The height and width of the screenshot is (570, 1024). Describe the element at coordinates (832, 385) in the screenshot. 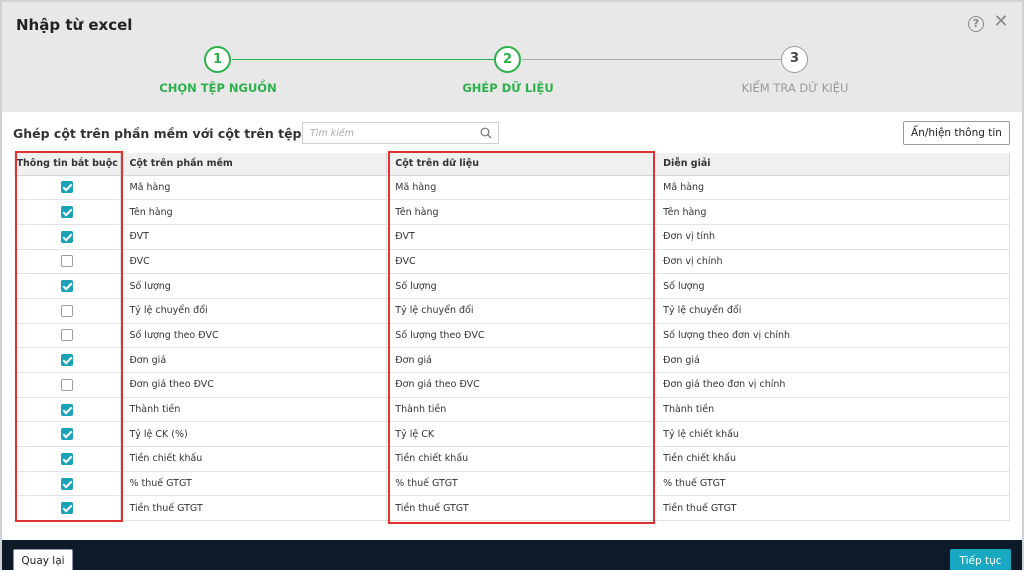

I see `description-cell: Đơn giá theo đơn vị chính` at that location.